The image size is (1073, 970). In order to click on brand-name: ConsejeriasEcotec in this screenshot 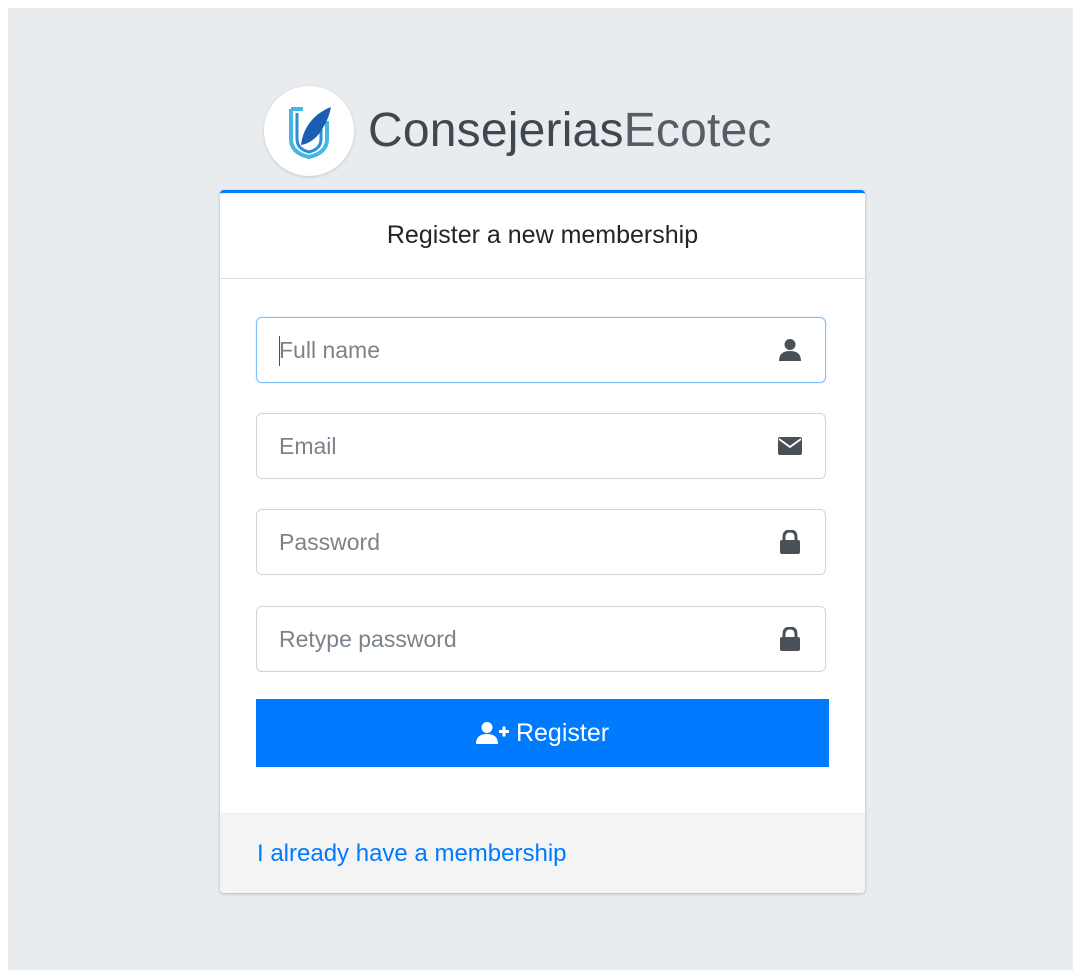, I will do `click(570, 131)`.